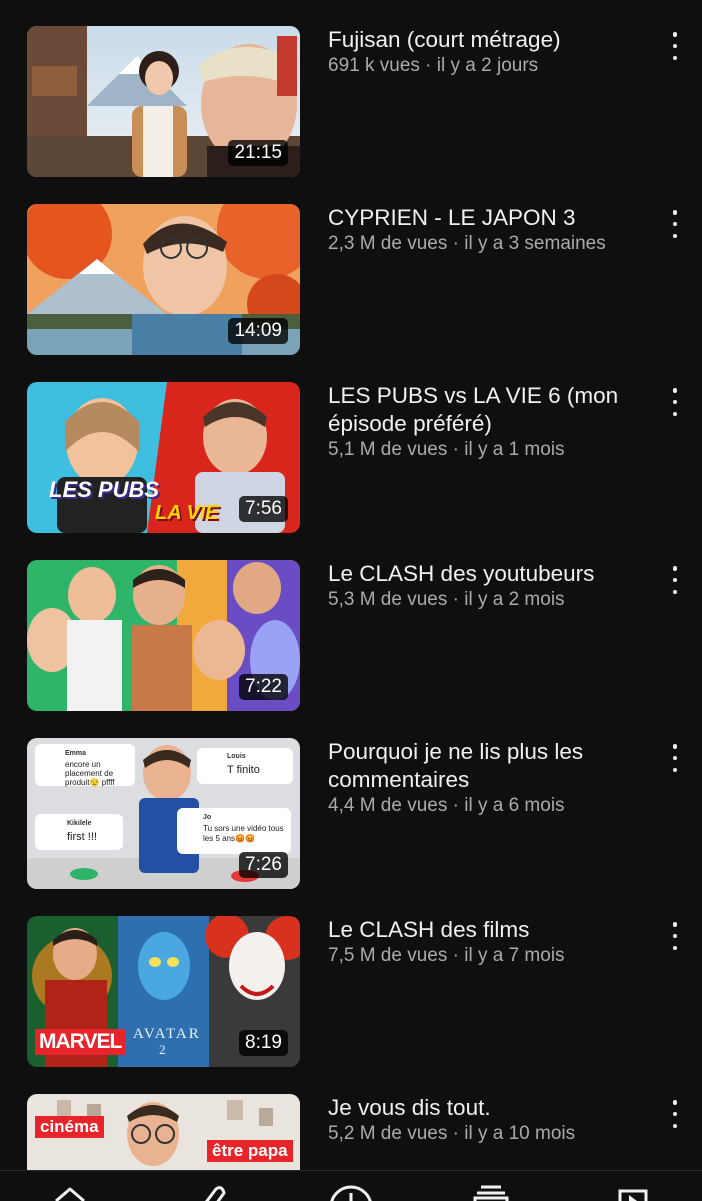 This screenshot has width=702, height=1201. What do you see at coordinates (163, 457) in the screenshot?
I see `video-thumbnail: LES PUBS LA VIE 7:56` at bounding box center [163, 457].